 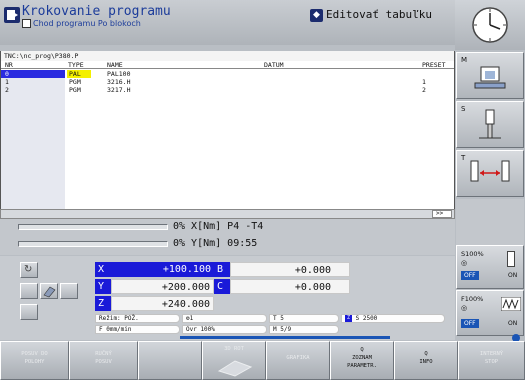 I want to click on single-block-icon, so click(x=26, y=23).